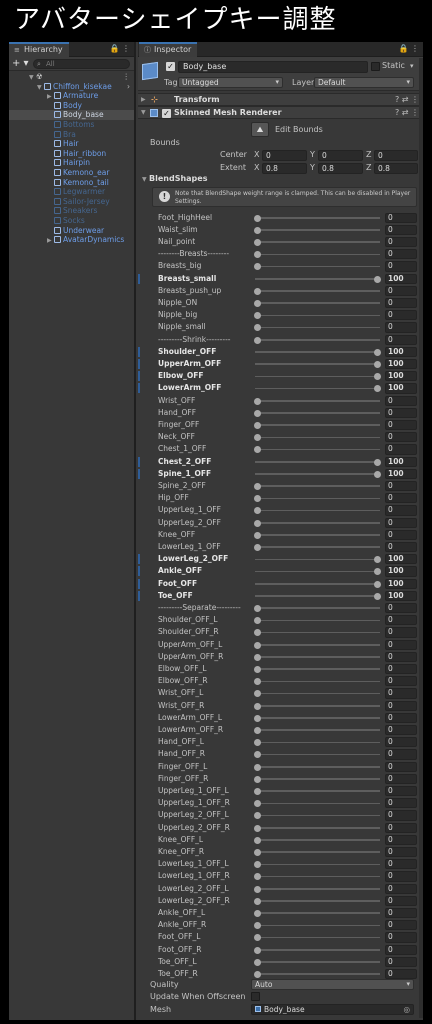  Describe the element at coordinates (273, 67) in the screenshot. I see `object-name-field: Body_base` at that location.